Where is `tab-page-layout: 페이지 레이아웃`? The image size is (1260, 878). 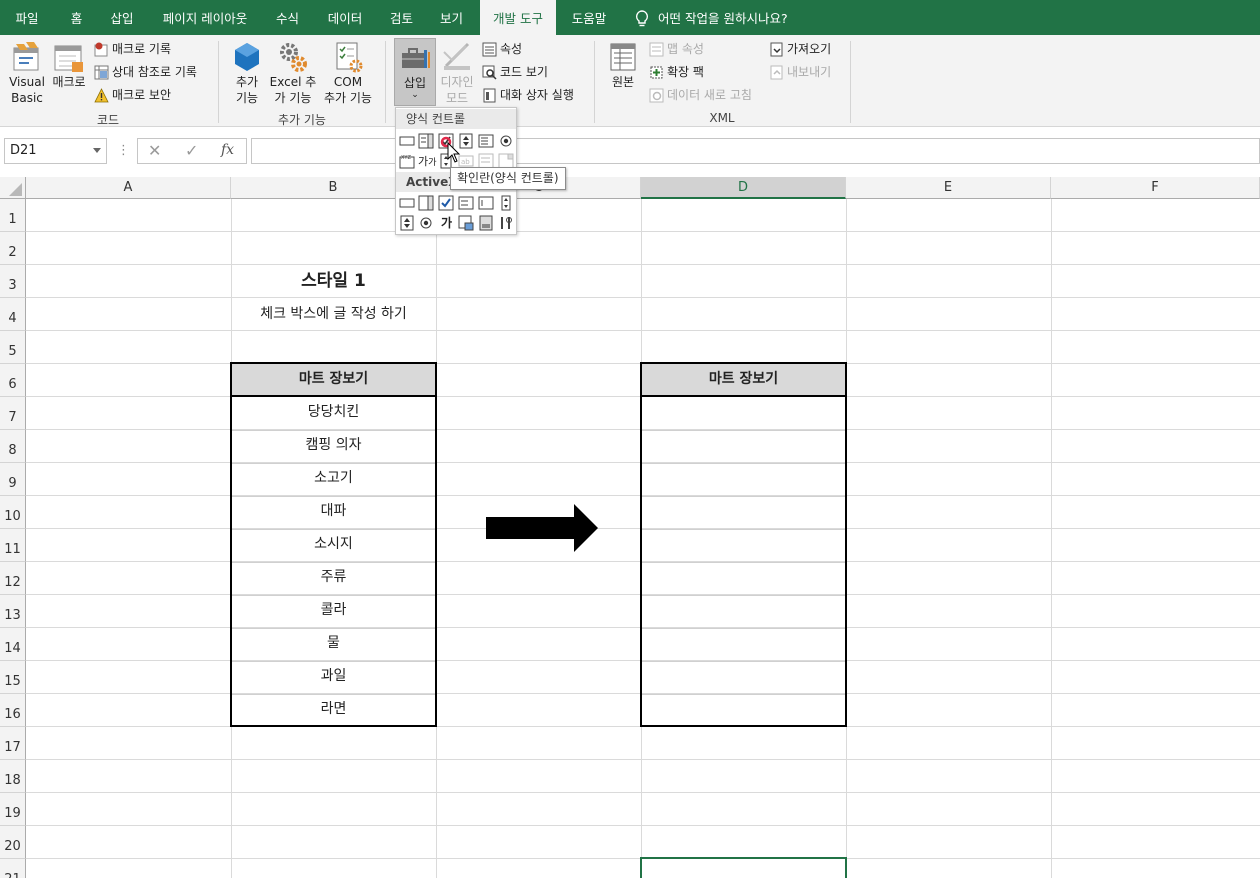
tab-page-layout: 페이지 레이아웃 is located at coordinates (205, 17).